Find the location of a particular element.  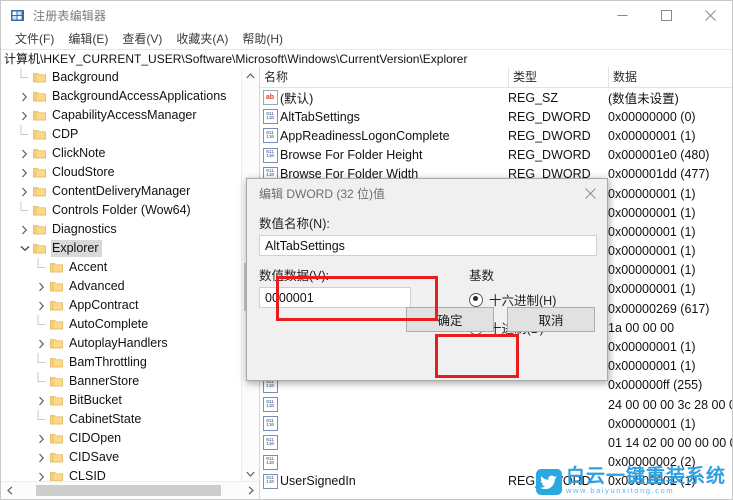

tree-item-contentdeliverymanager: ContentDeliveryManager is located at coordinates (121, 191).